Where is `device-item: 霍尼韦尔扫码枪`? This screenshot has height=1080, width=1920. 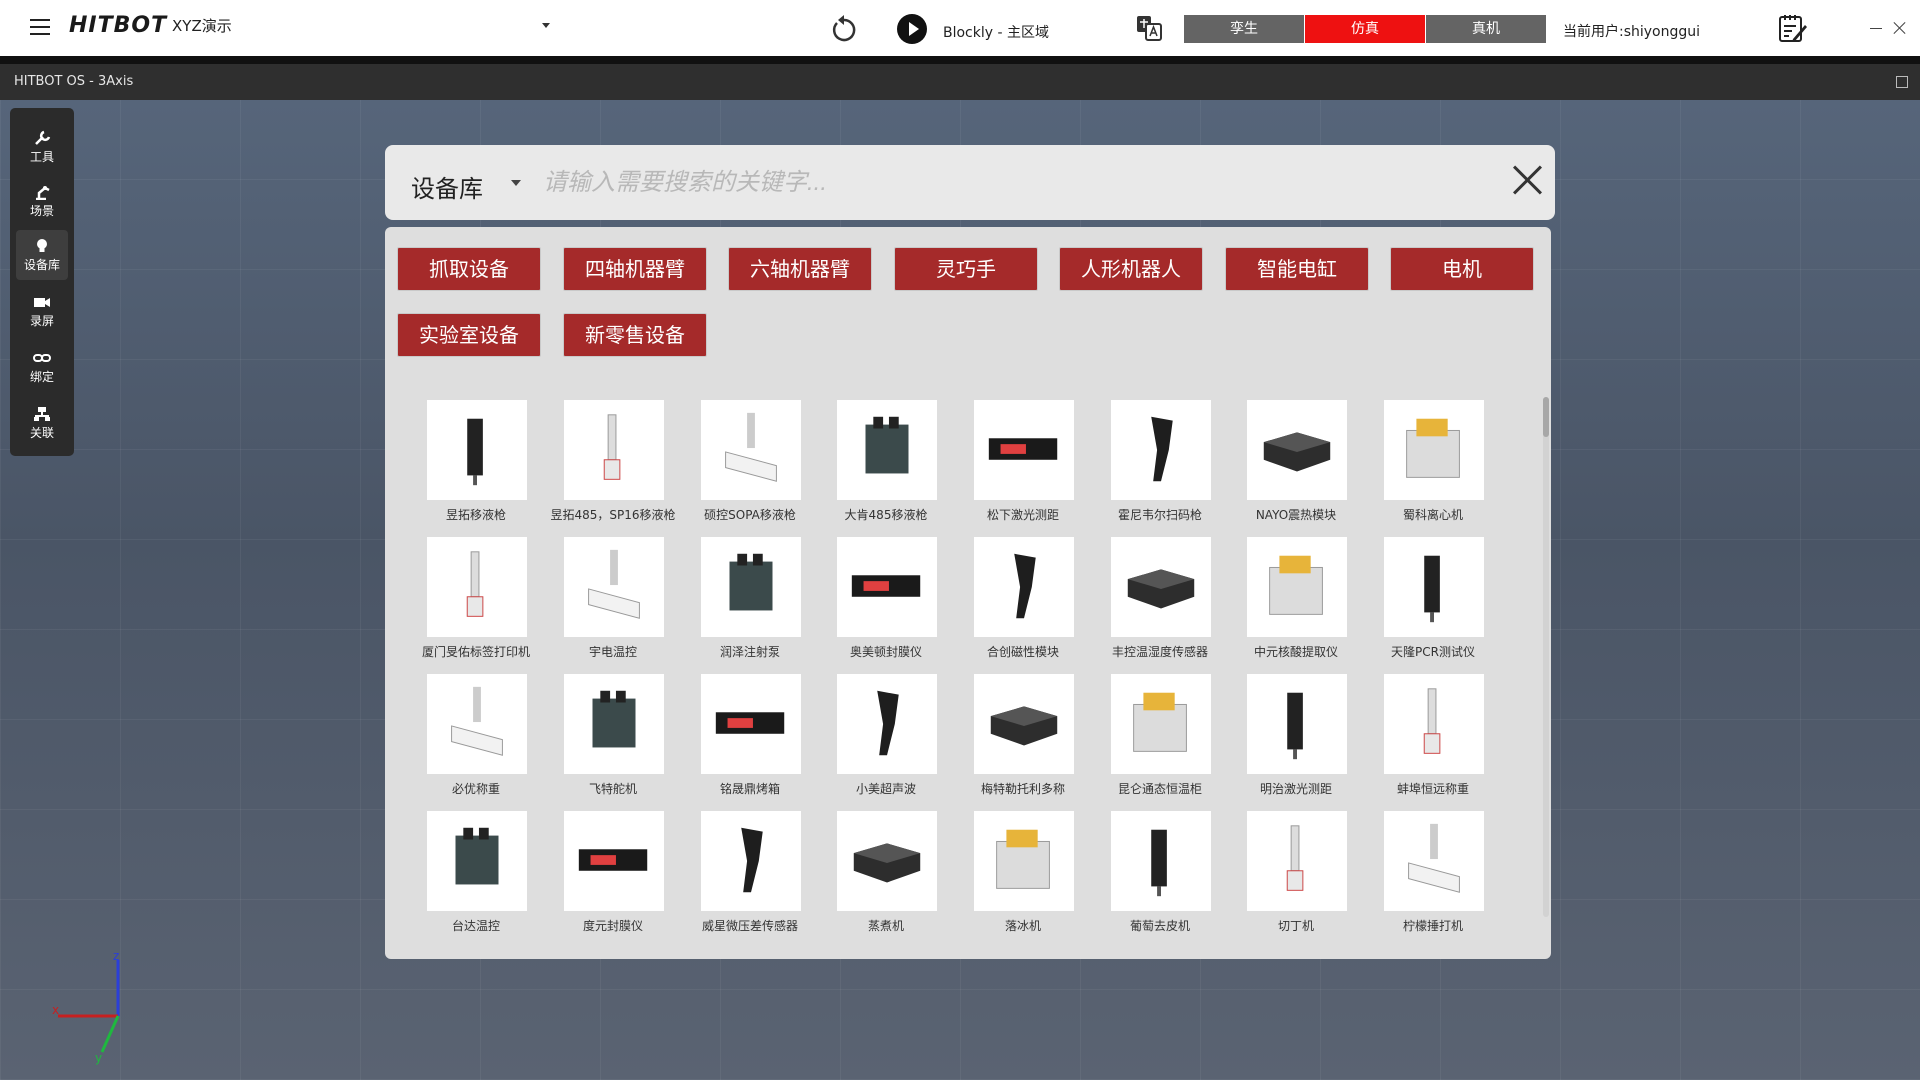
device-item: 霍尼韦尔扫码枪 is located at coordinates (1160, 468).